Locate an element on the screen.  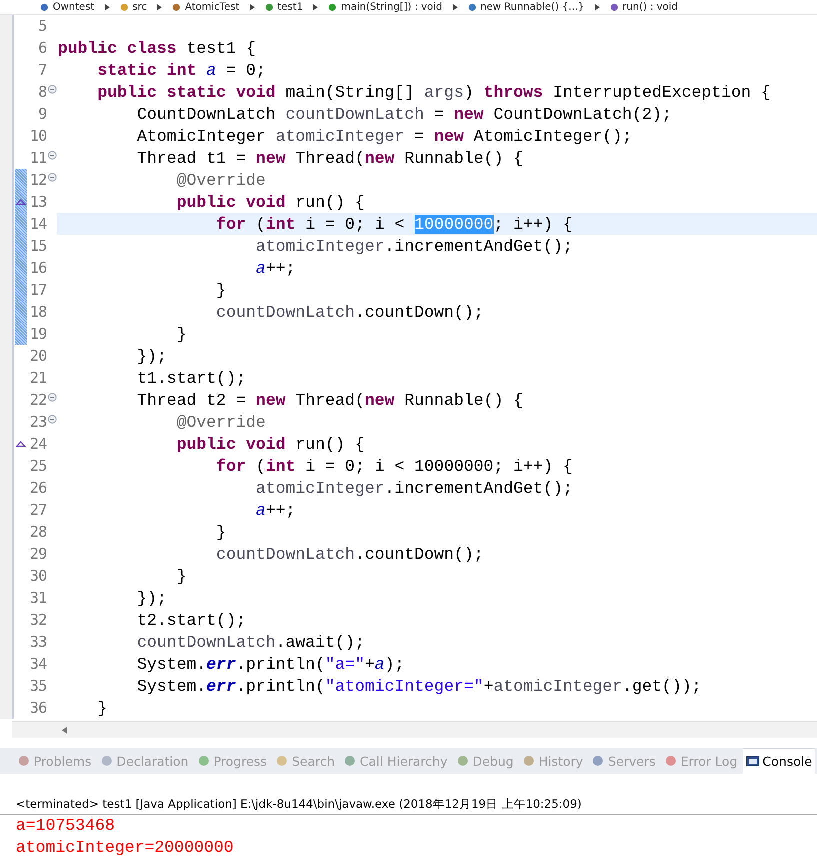
line-number: 25 is located at coordinates (37, 466).